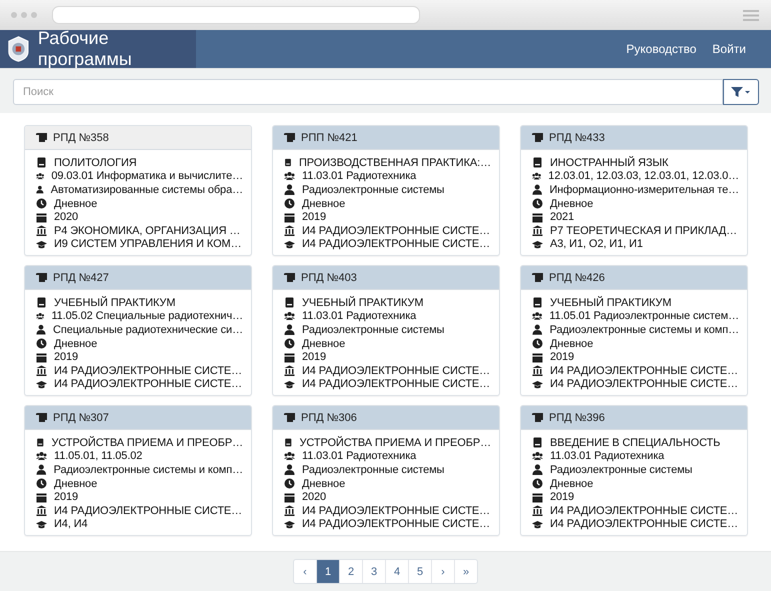  I want to click on search-field: Поиск, so click(368, 92).